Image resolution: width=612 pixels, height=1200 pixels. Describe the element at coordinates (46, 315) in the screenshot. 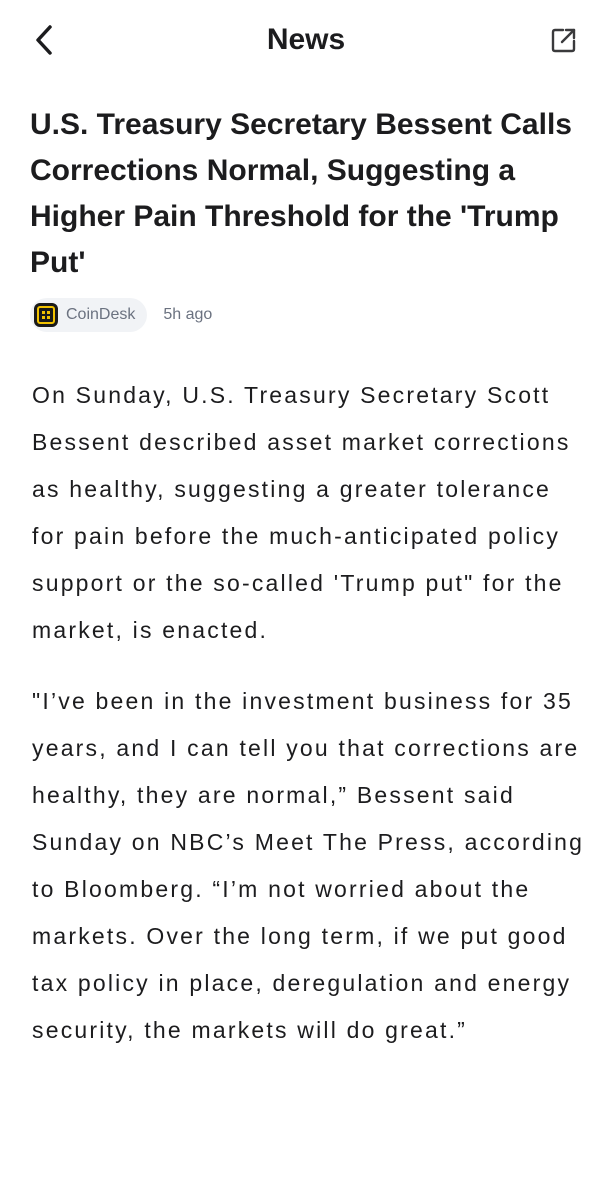

I see `coindesk-logo-icon` at that location.